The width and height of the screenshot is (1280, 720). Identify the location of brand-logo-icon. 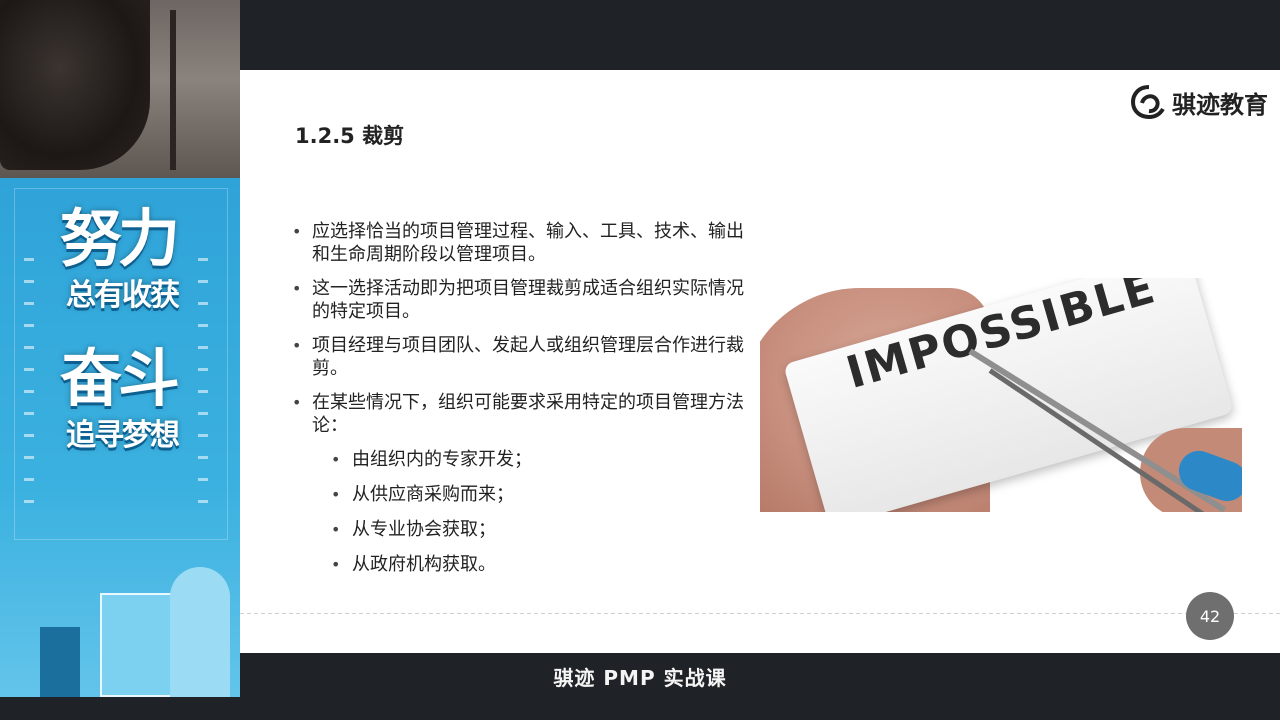
(1147, 102).